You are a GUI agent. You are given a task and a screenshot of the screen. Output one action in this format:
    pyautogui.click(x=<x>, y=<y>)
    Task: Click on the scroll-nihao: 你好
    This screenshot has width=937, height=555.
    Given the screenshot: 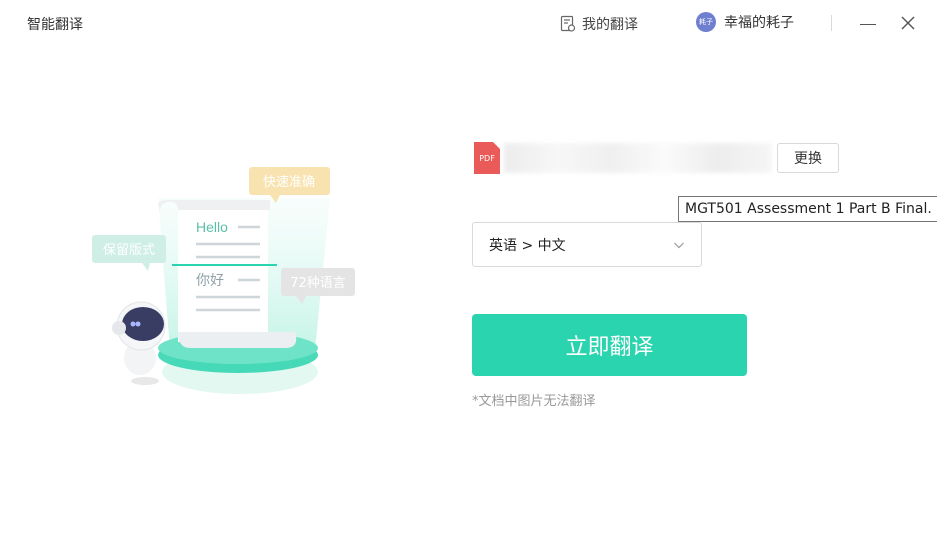 What is the action you would take?
    pyautogui.click(x=210, y=281)
    